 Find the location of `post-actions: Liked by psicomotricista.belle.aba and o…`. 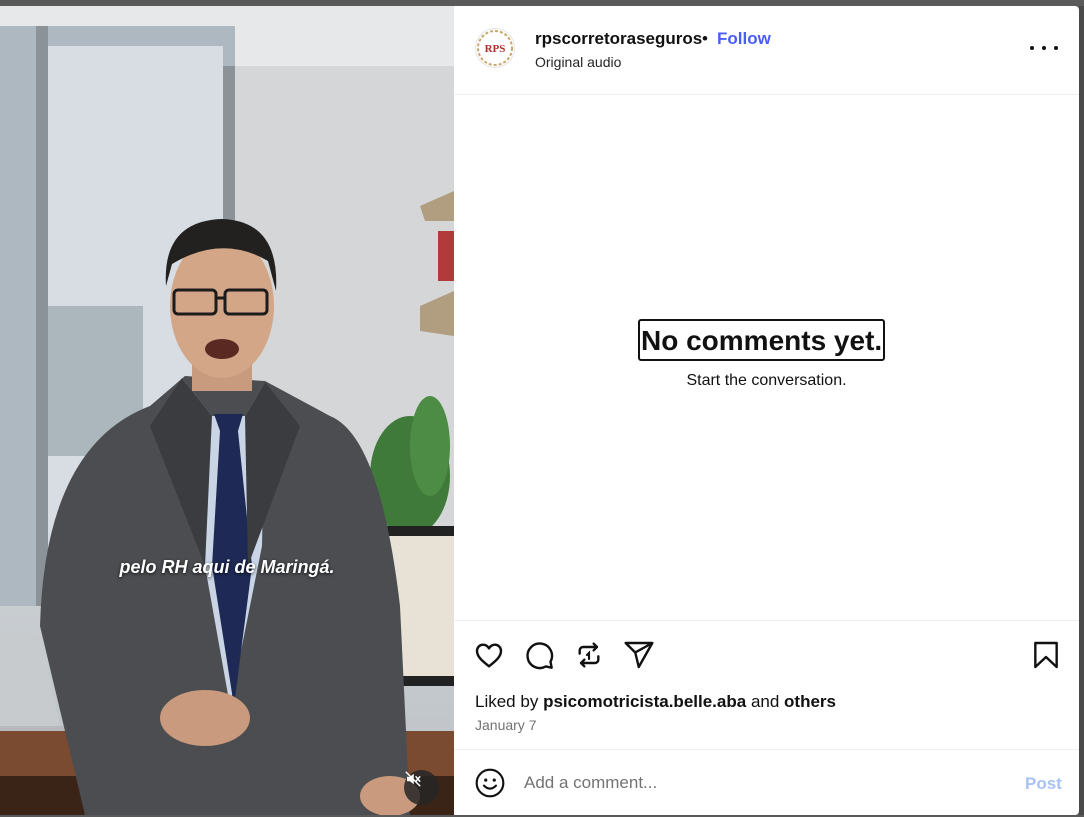

post-actions: Liked by psicomotricista.belle.aba and o… is located at coordinates (766, 685).